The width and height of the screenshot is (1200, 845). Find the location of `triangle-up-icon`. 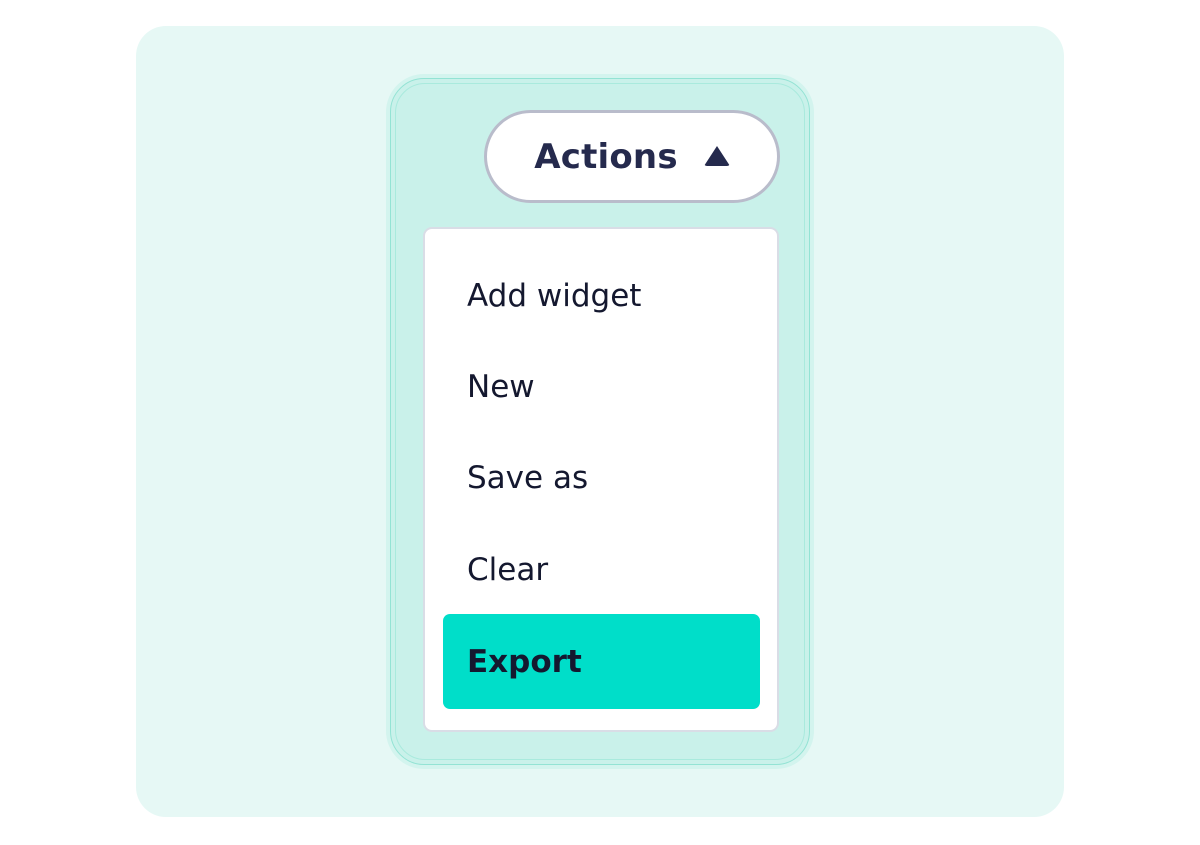

triangle-up-icon is located at coordinates (716, 155).